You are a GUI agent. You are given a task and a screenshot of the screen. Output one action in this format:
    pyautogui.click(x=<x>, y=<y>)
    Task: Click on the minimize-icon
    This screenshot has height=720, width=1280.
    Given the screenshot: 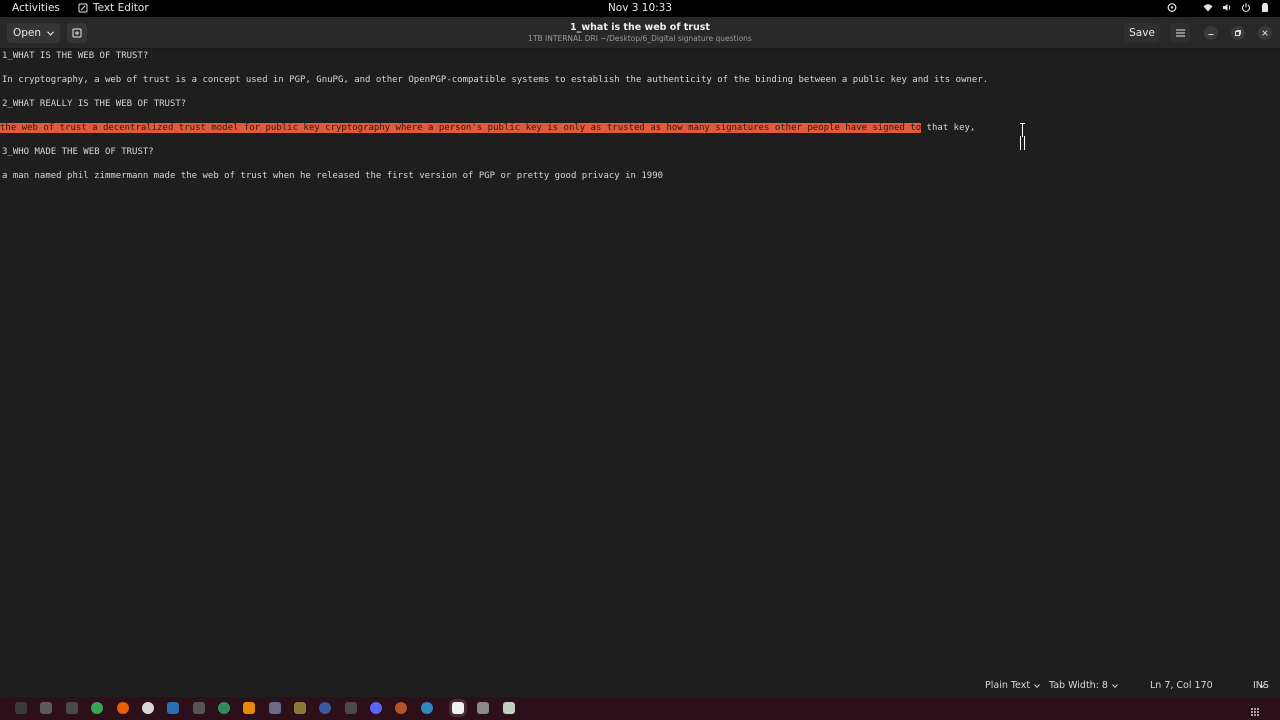 What is the action you would take?
    pyautogui.click(x=1211, y=34)
    